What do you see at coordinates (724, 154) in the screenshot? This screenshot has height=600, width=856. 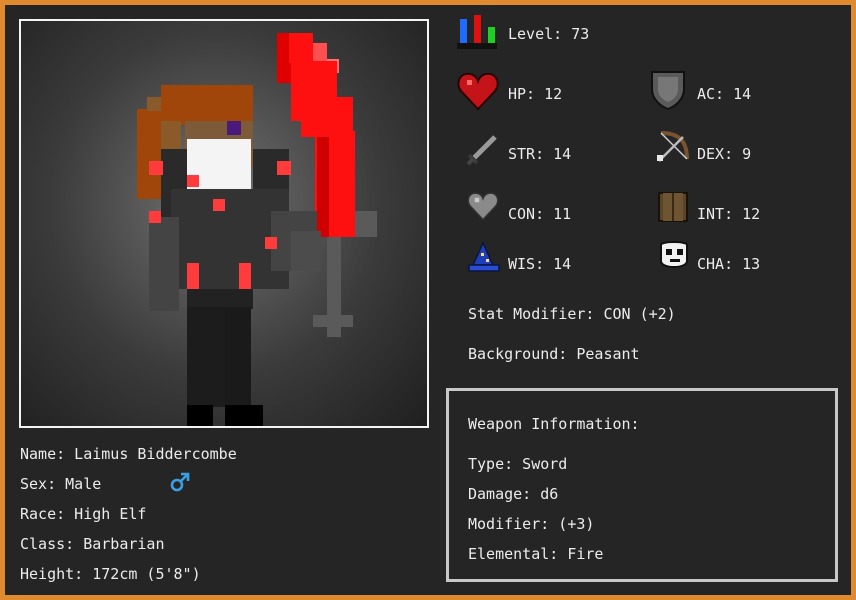 I see `dex-value: DEX: 9` at bounding box center [724, 154].